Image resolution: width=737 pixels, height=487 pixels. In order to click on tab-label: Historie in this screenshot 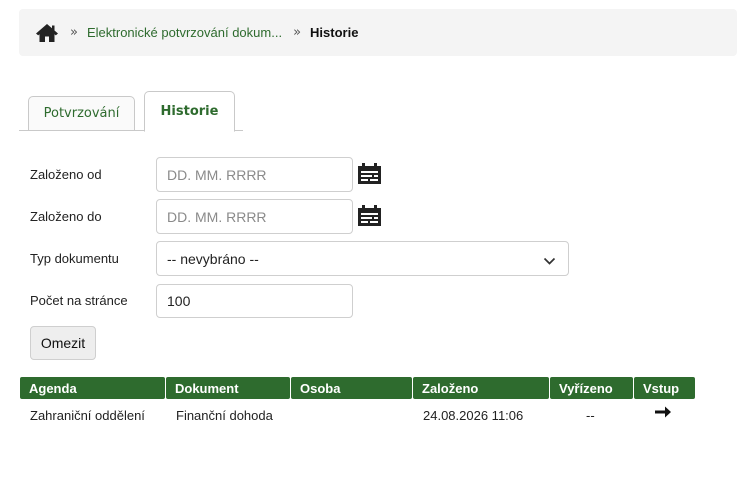, I will do `click(189, 111)`.